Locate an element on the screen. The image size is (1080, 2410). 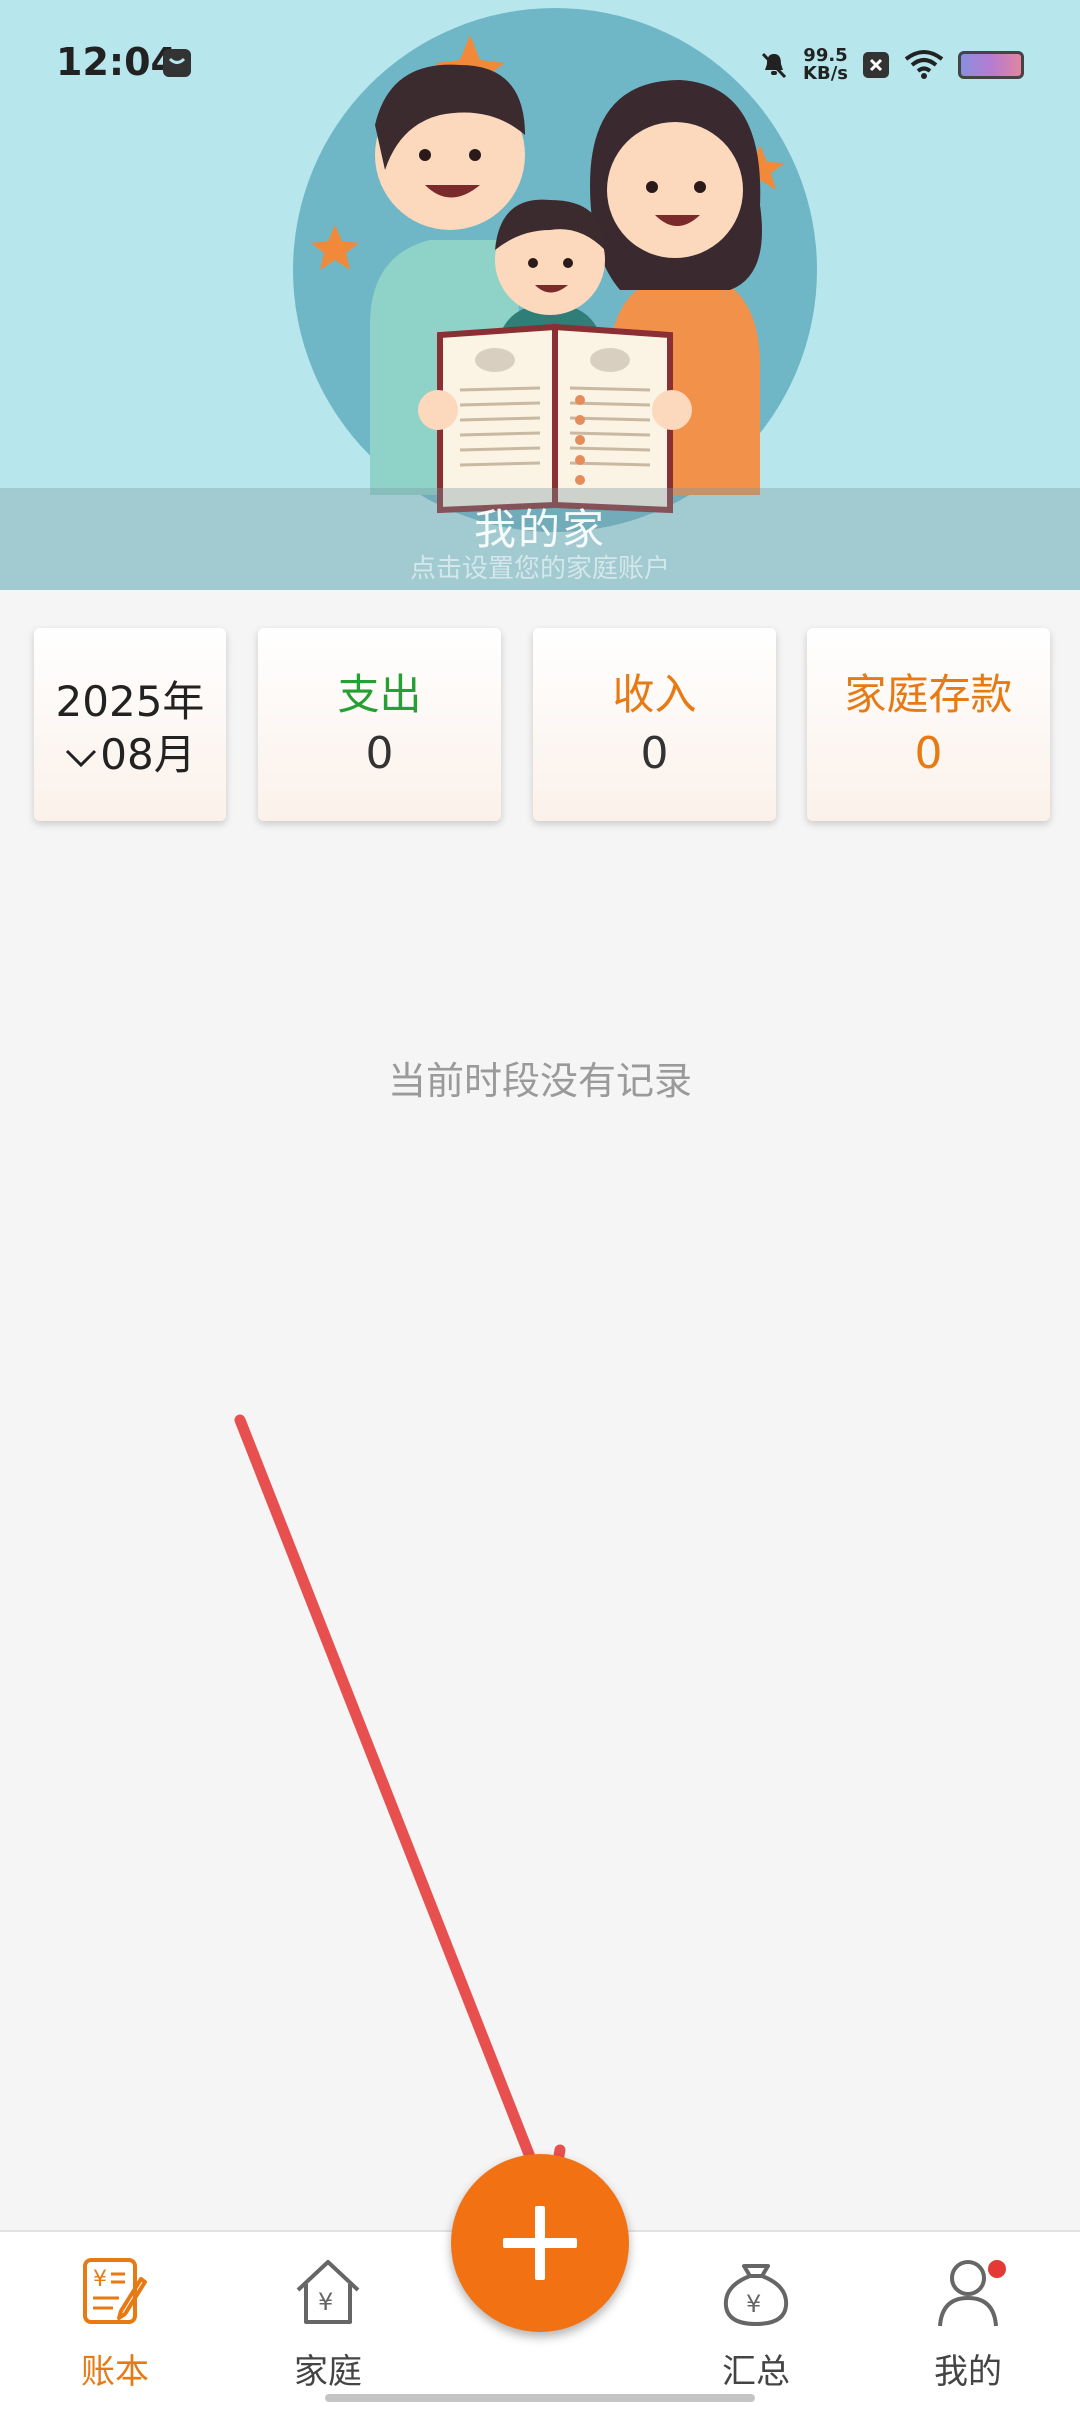
nav-item-mine: 我的 is located at coordinates (968, 2322).